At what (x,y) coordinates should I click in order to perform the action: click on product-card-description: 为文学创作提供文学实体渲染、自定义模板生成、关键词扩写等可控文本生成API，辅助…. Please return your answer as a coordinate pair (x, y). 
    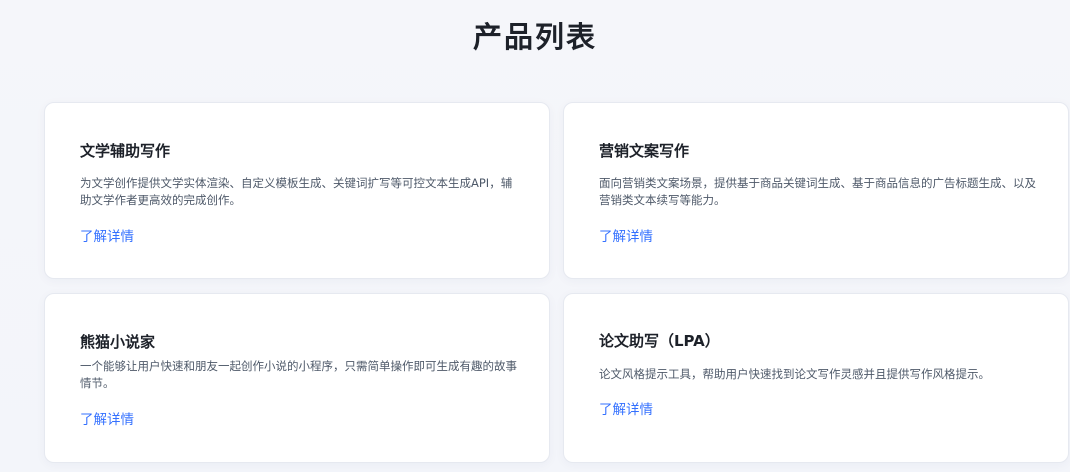
    Looking at the image, I should click on (296, 191).